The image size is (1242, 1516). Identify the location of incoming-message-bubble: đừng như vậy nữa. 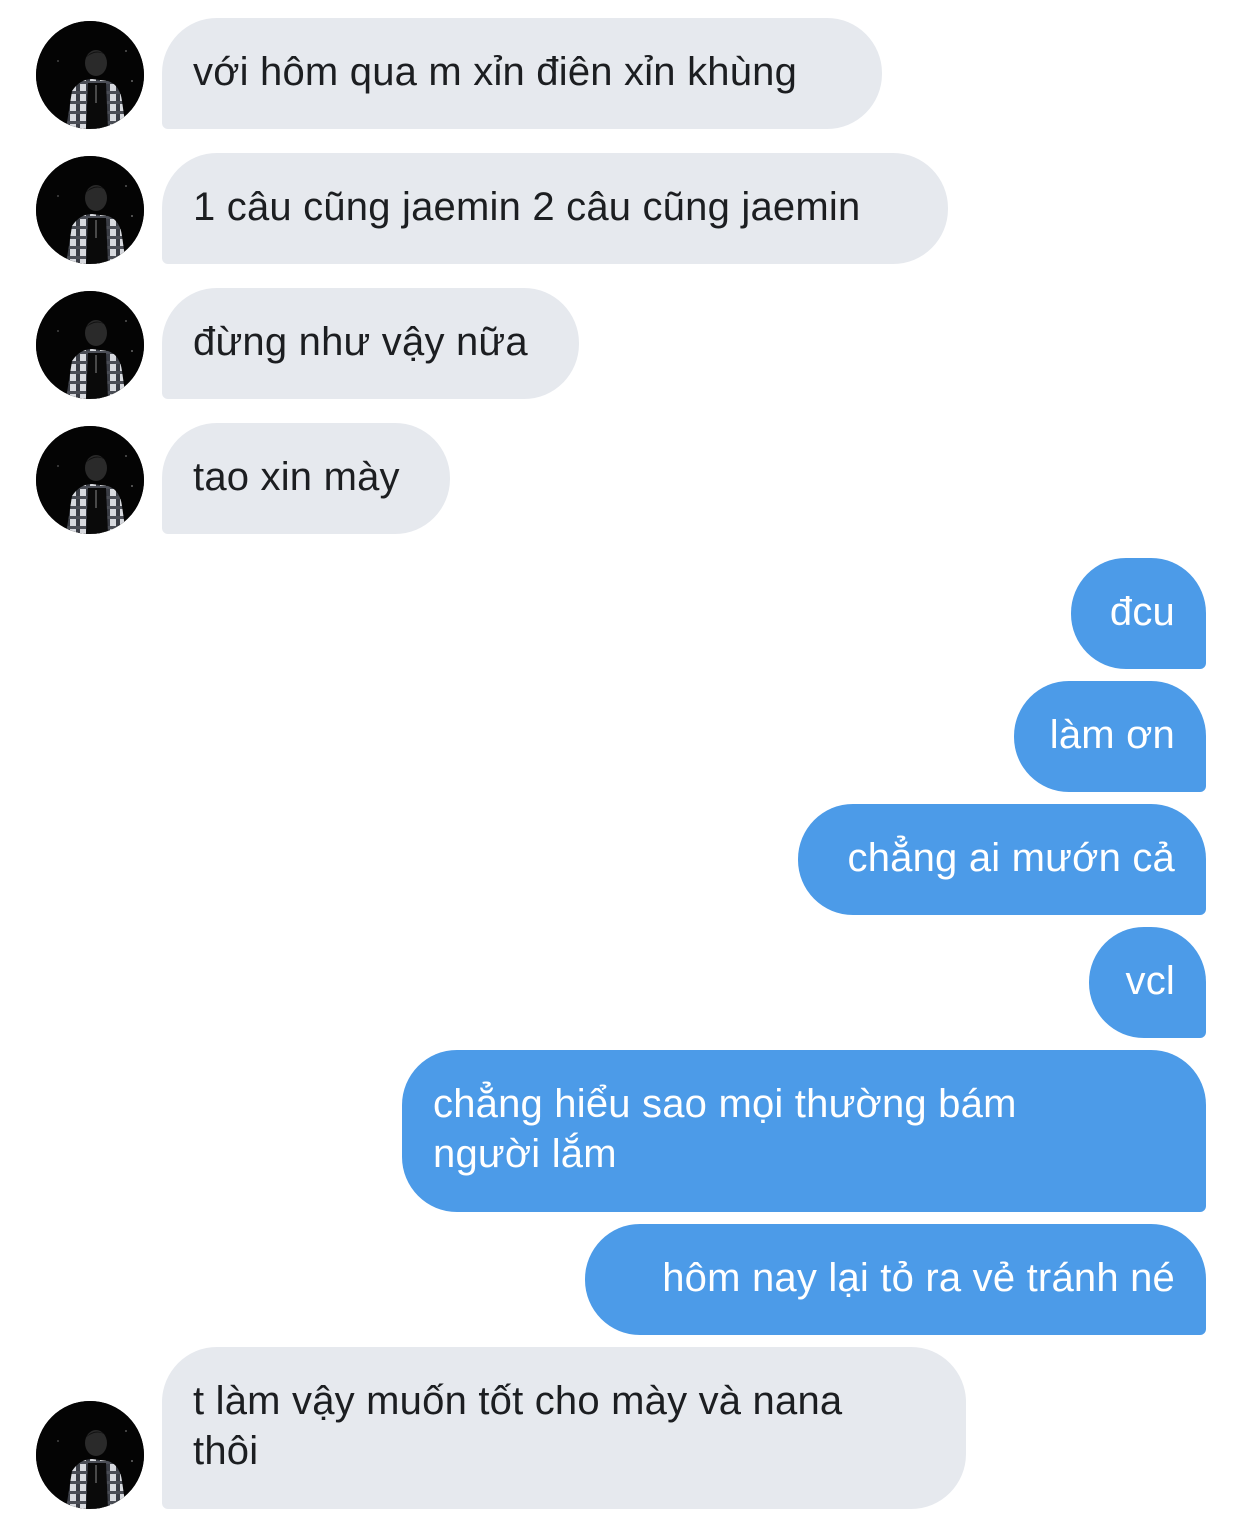
(370, 343).